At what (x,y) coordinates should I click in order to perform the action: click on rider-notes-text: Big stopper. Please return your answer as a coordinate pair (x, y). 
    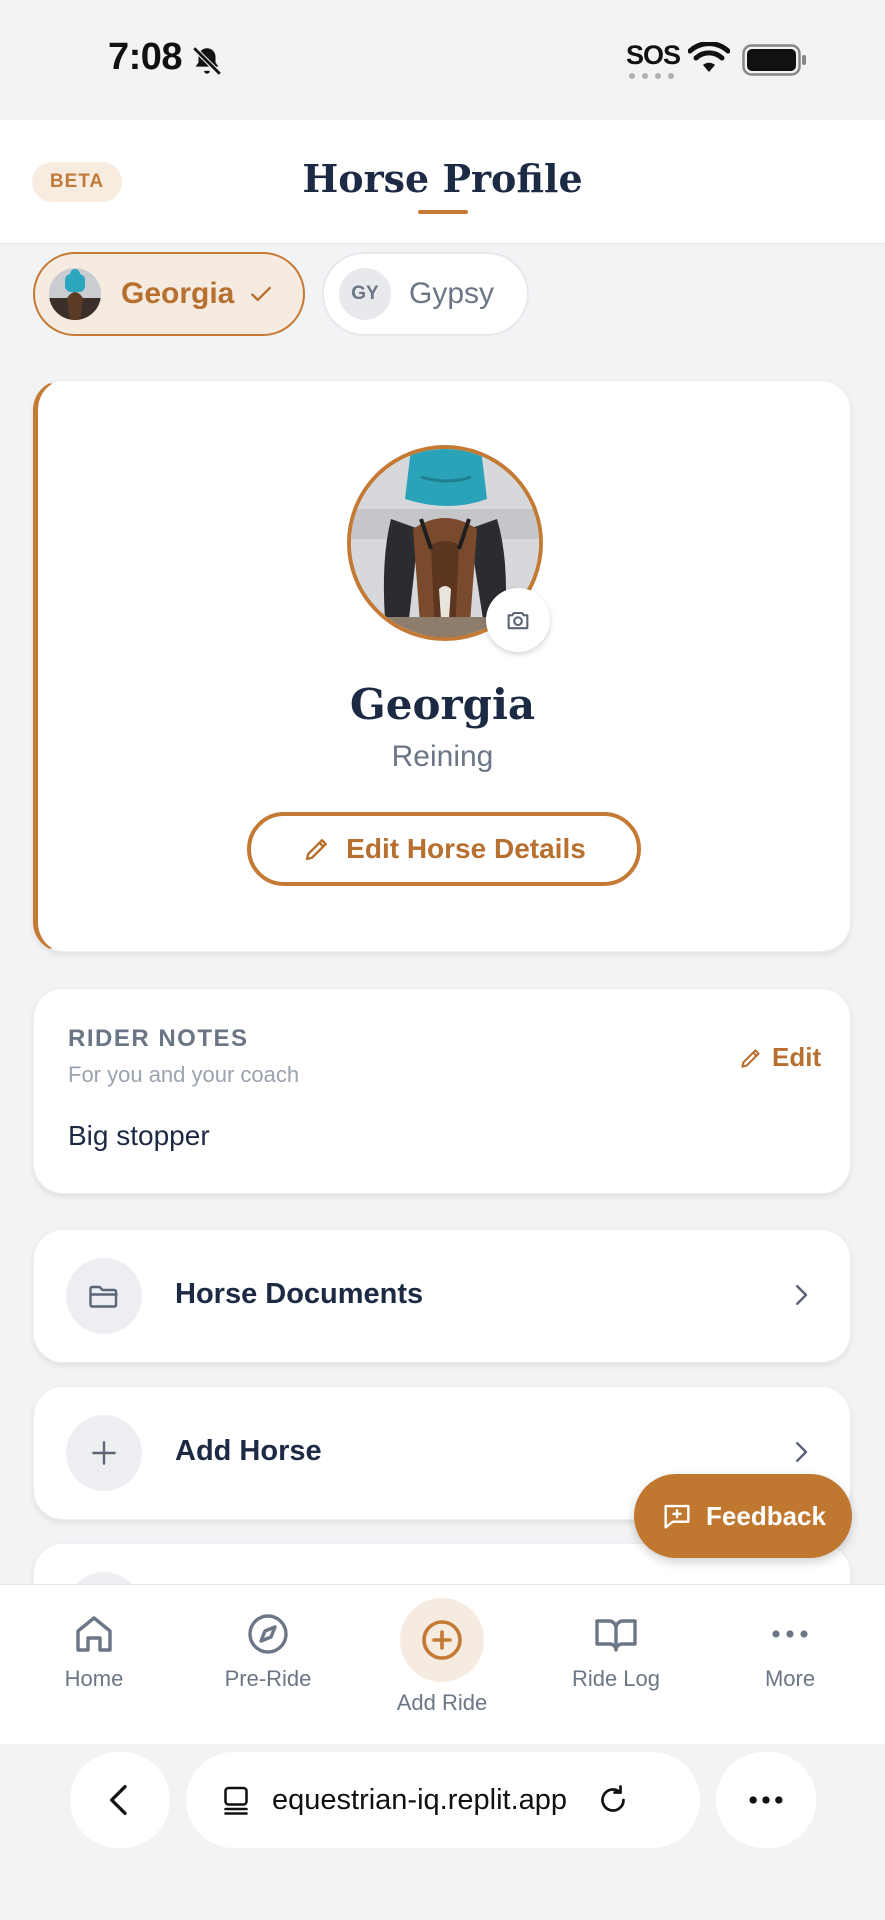
    Looking at the image, I should click on (139, 1135).